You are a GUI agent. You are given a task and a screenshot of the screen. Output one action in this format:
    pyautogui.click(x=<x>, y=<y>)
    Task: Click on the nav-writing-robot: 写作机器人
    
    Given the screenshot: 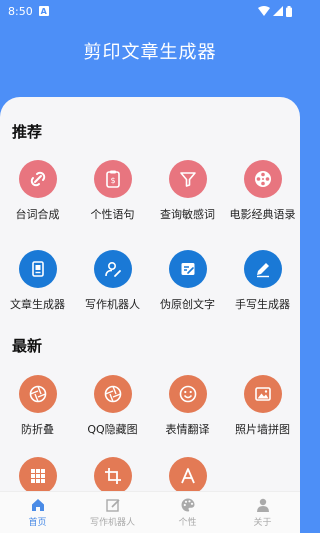 What is the action you would take?
    pyautogui.click(x=112, y=512)
    